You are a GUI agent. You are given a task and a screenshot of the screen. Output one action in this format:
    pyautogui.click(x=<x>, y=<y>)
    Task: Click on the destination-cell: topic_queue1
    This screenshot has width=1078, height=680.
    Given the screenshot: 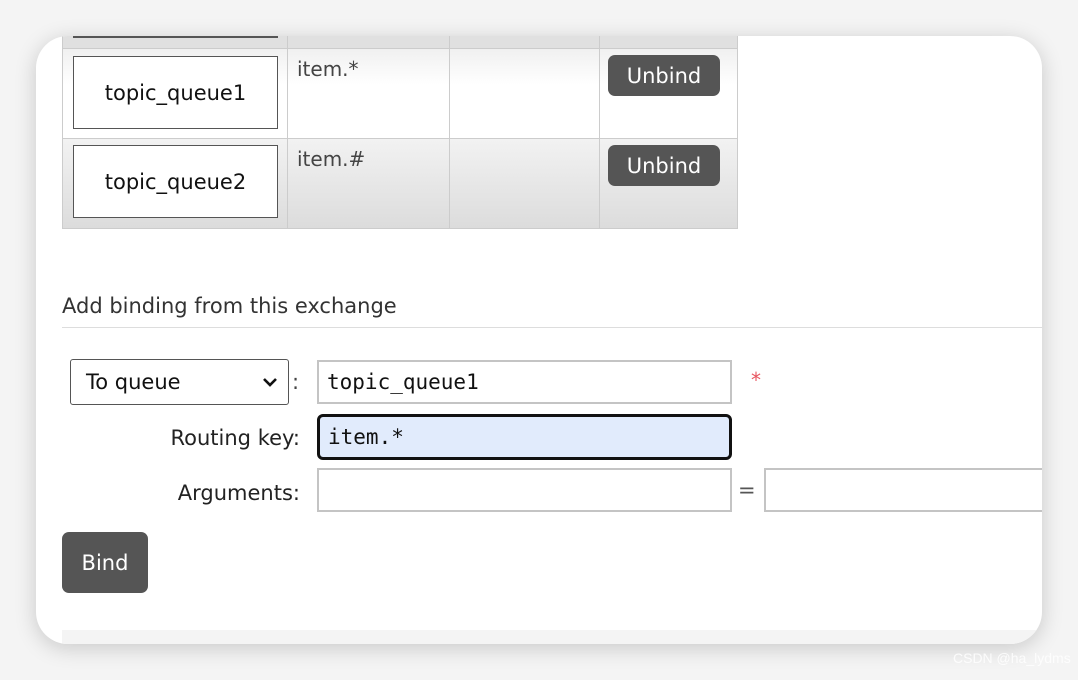 What is the action you would take?
    pyautogui.click(x=175, y=93)
    